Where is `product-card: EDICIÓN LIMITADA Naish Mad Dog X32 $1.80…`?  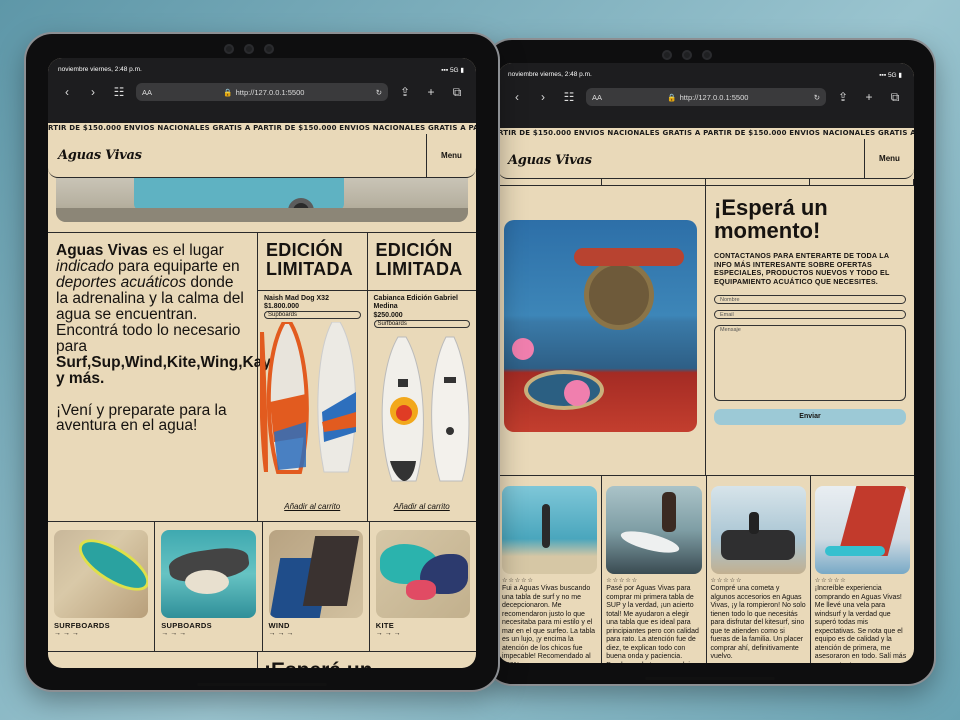
product-card: EDICIÓN LIMITADA Naish Mad Dog X32 $1.80… is located at coordinates (313, 377).